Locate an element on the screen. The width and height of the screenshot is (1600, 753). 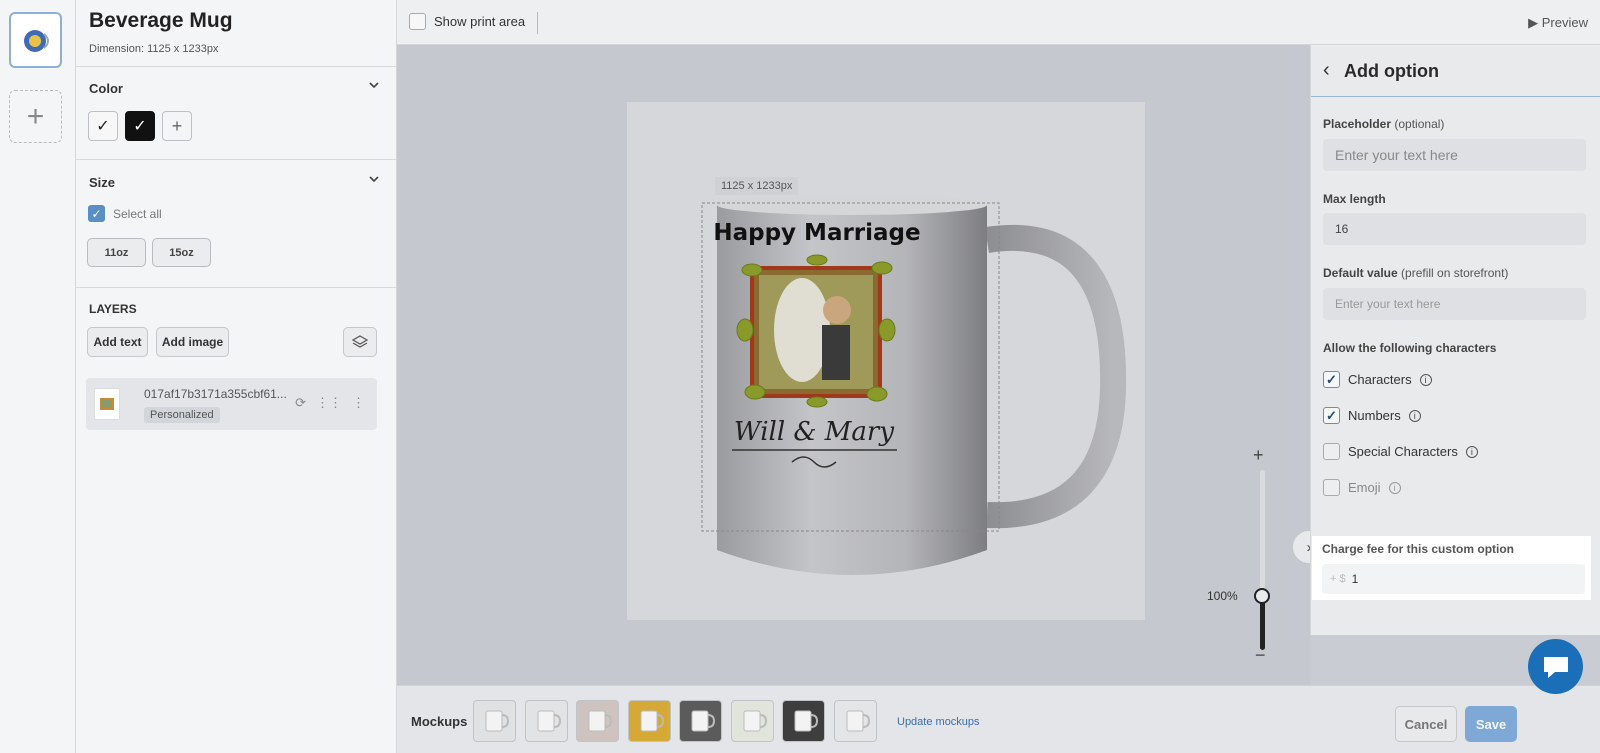
layers-icon is located at coordinates (360, 341).